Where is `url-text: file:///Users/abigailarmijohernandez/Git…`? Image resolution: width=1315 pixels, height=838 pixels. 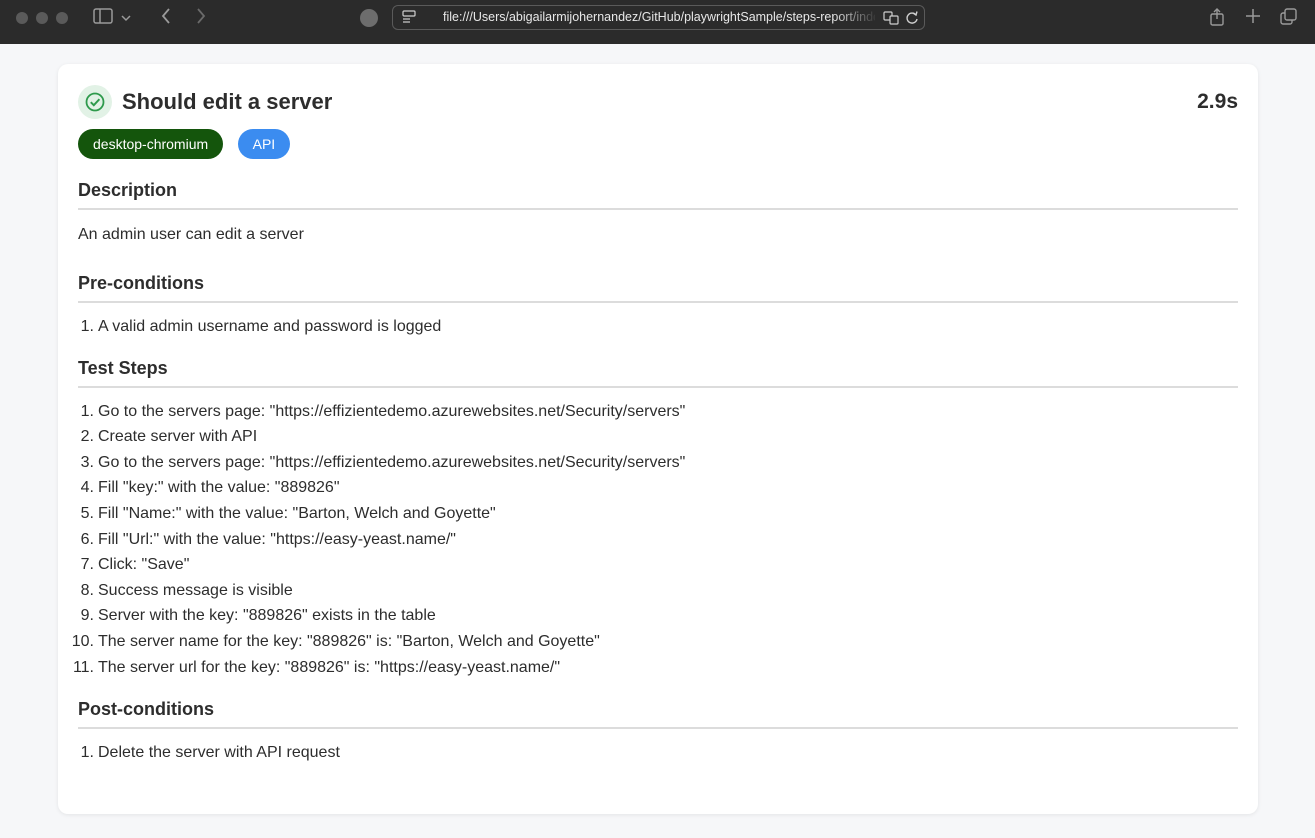 url-text: file:///Users/abigailarmijohernandez/Git… is located at coordinates (659, 17).